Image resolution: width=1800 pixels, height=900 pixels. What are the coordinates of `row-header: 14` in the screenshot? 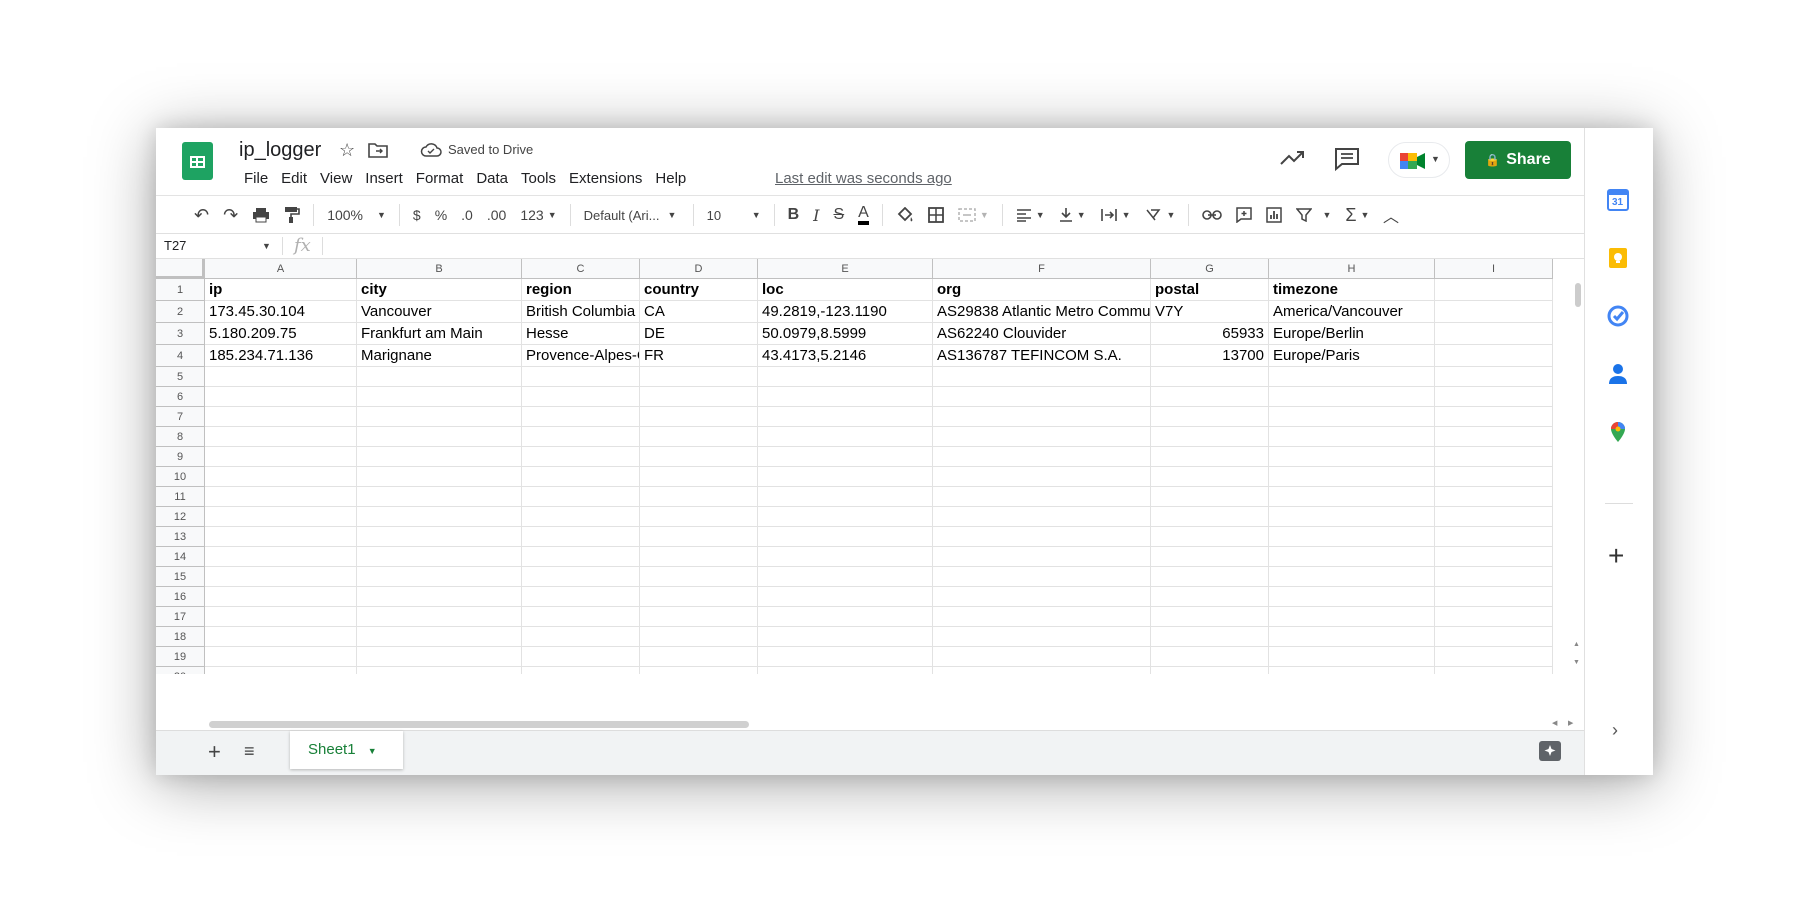 It's located at (180, 557).